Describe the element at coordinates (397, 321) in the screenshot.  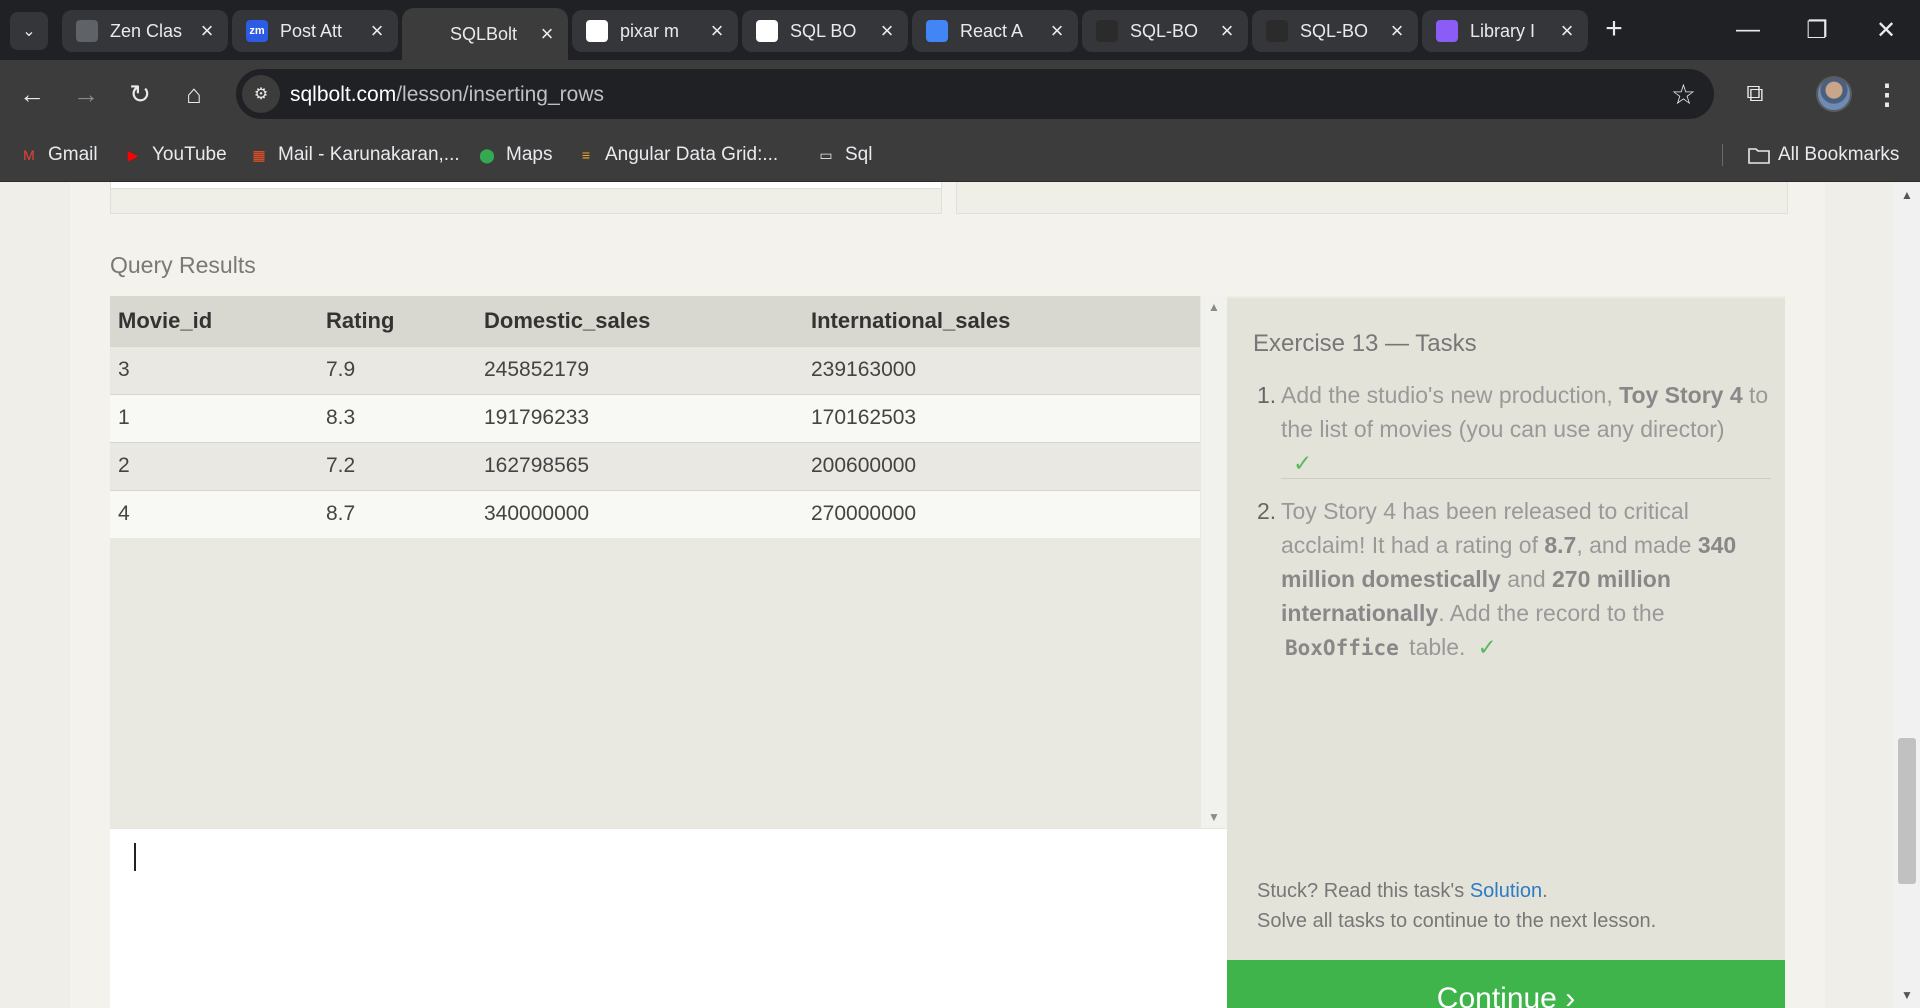
I see `column-header: Rating` at that location.